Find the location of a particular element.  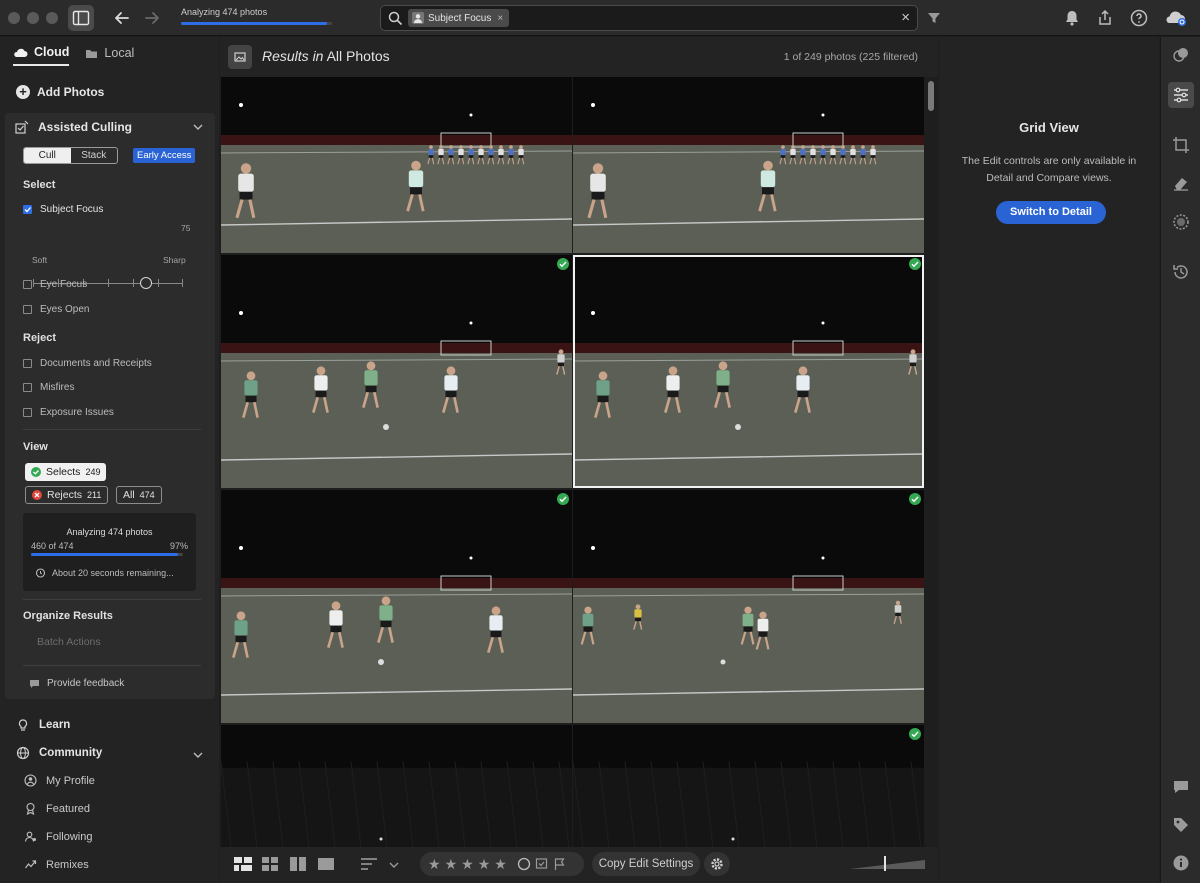

misfires-checkbox is located at coordinates (27, 387).